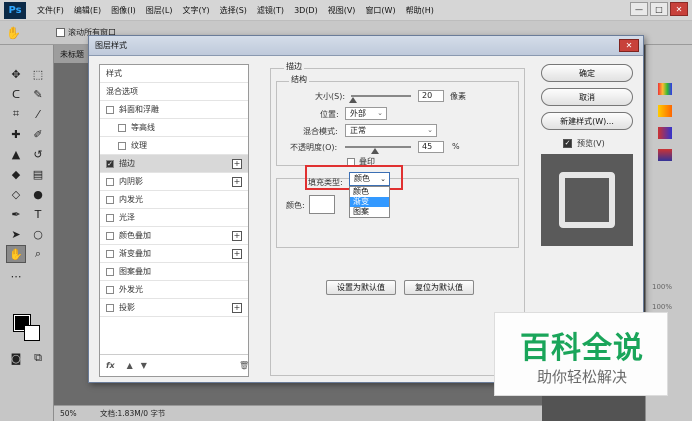 Image resolution: width=692 pixels, height=421 pixels. What do you see at coordinates (16, 276) in the screenshot?
I see `more-tools-icon: ⋯` at bounding box center [16, 276].